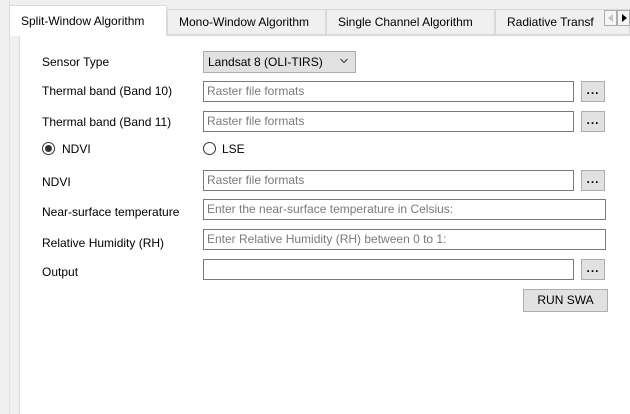 The image size is (630, 414). I want to click on tab-mono-window: Mono-Window Algorithm, so click(246, 22).